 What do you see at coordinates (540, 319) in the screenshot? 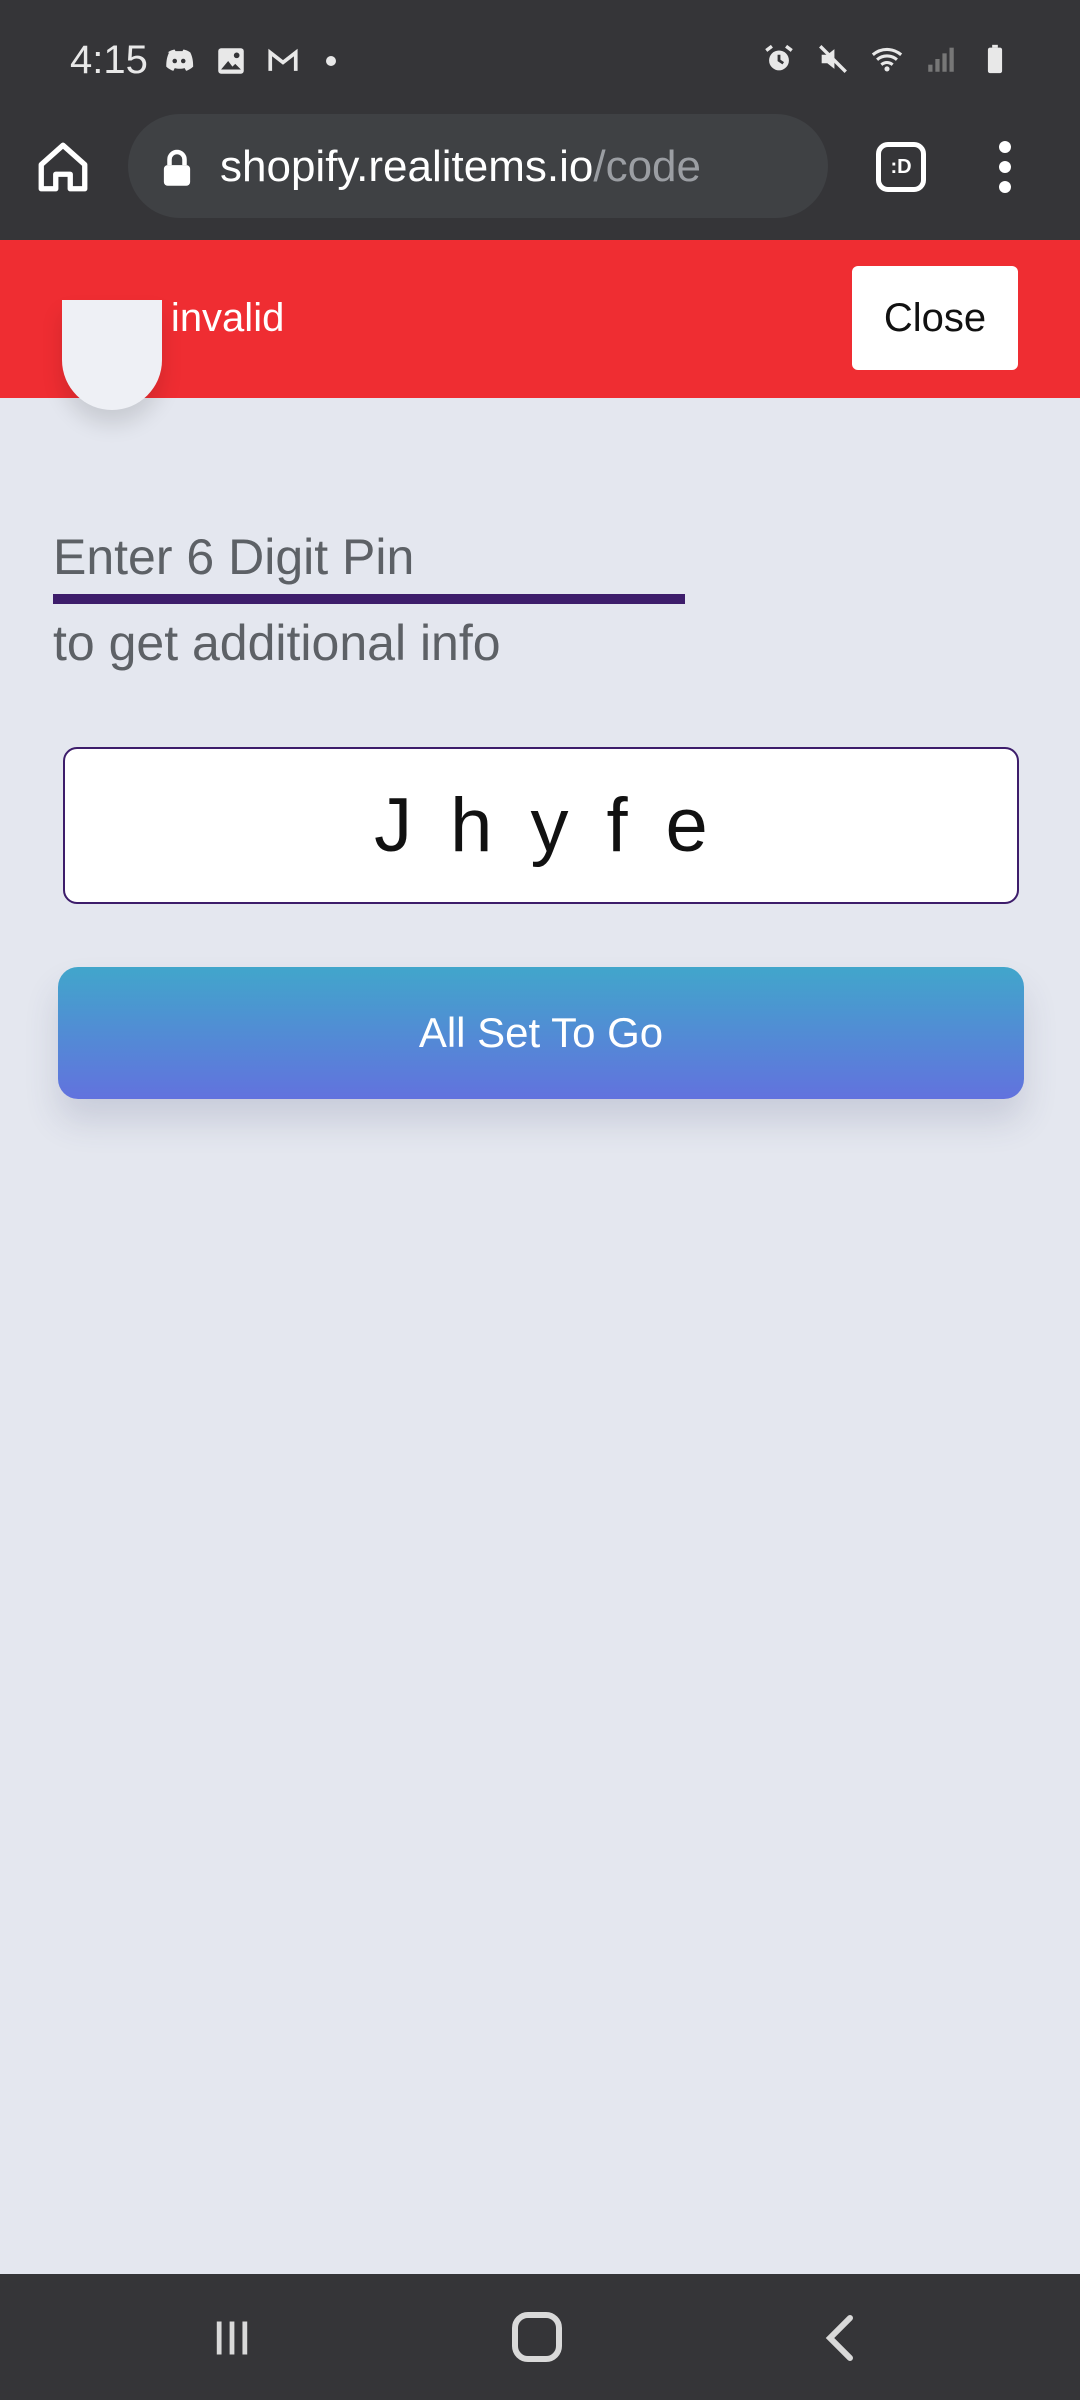
I see `error-banner: Pin is invalid Close` at bounding box center [540, 319].